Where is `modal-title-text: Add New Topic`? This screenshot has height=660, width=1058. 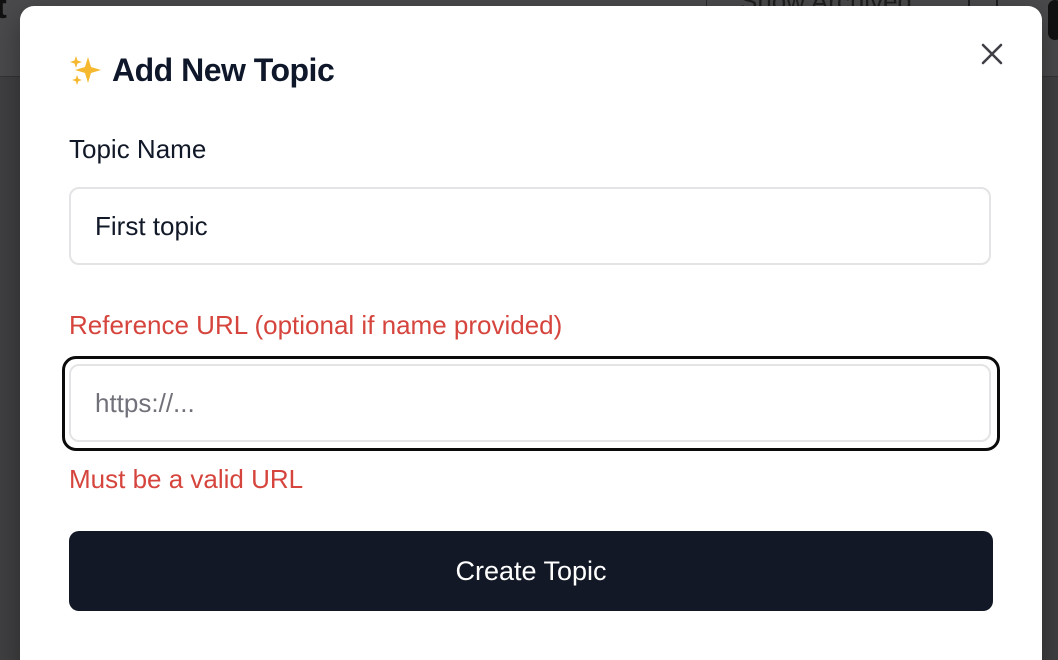 modal-title-text: Add New Topic is located at coordinates (223, 70).